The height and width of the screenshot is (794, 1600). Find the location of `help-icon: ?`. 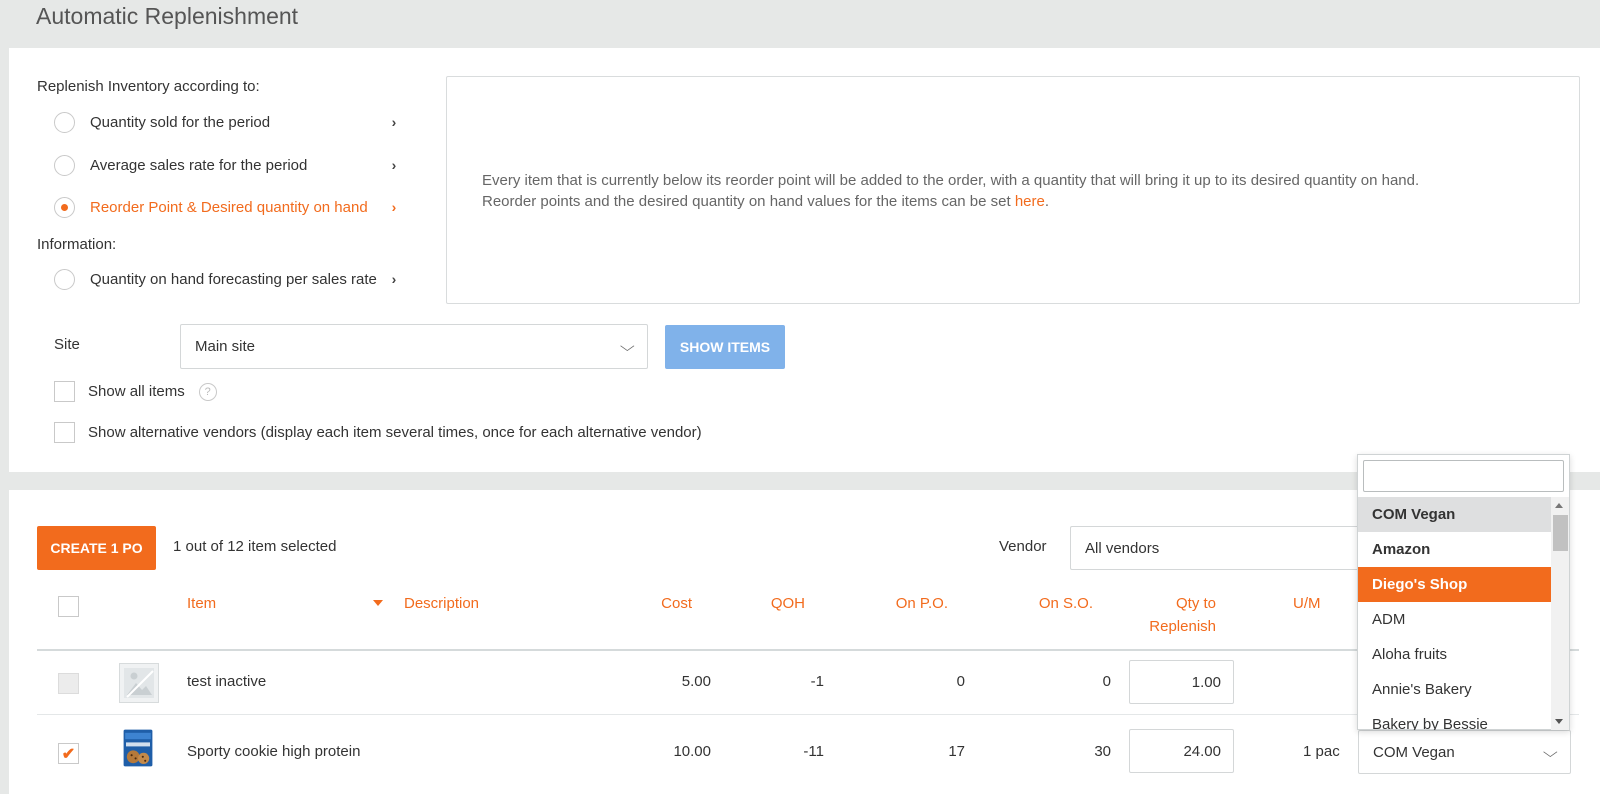

help-icon: ? is located at coordinates (207, 391).